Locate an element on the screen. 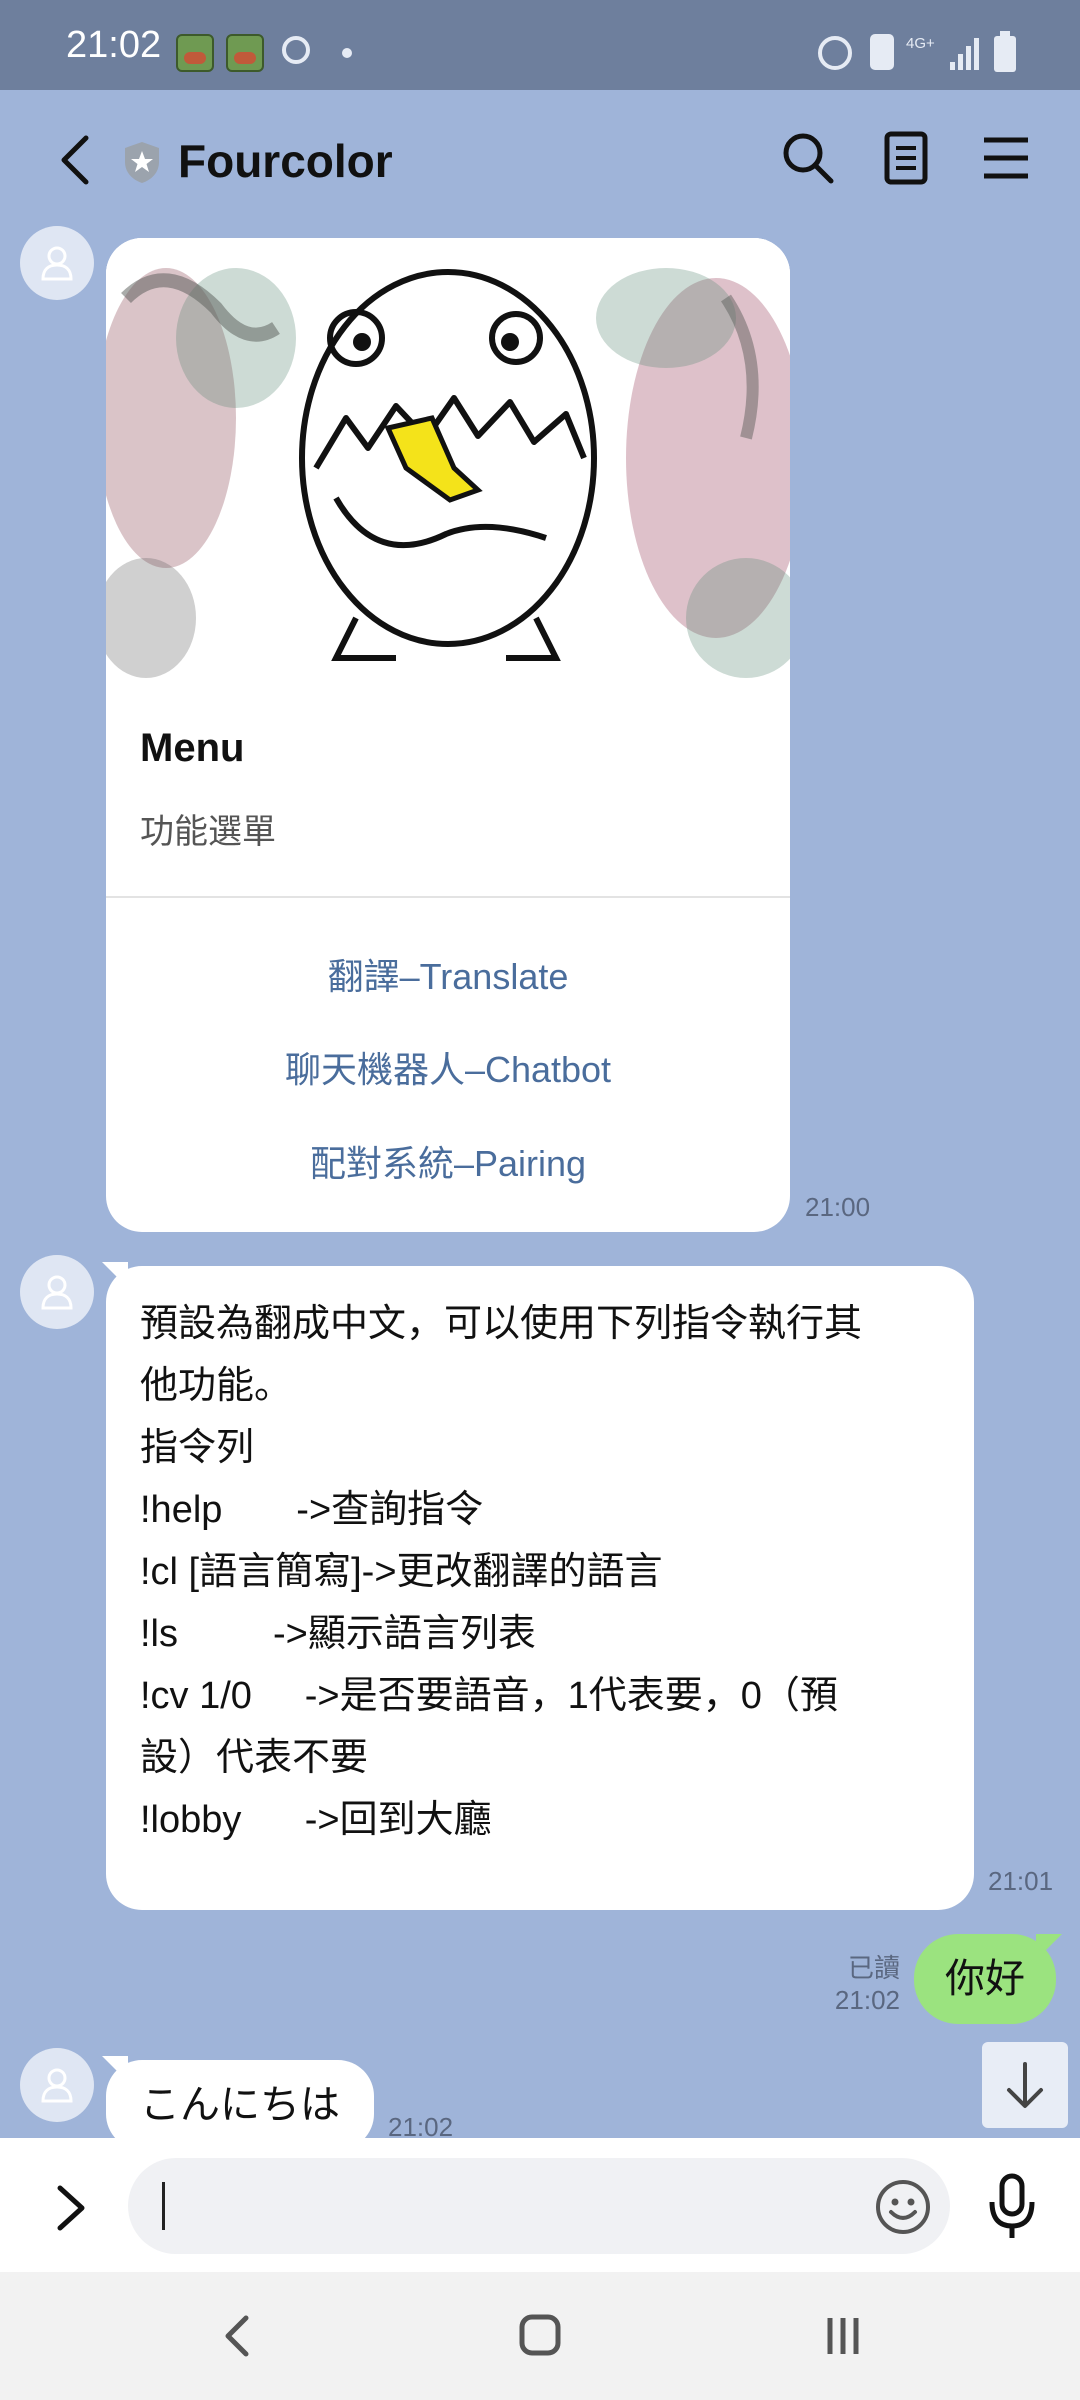 The height and width of the screenshot is (2400, 1080). card-title: Menu is located at coordinates (192, 748).